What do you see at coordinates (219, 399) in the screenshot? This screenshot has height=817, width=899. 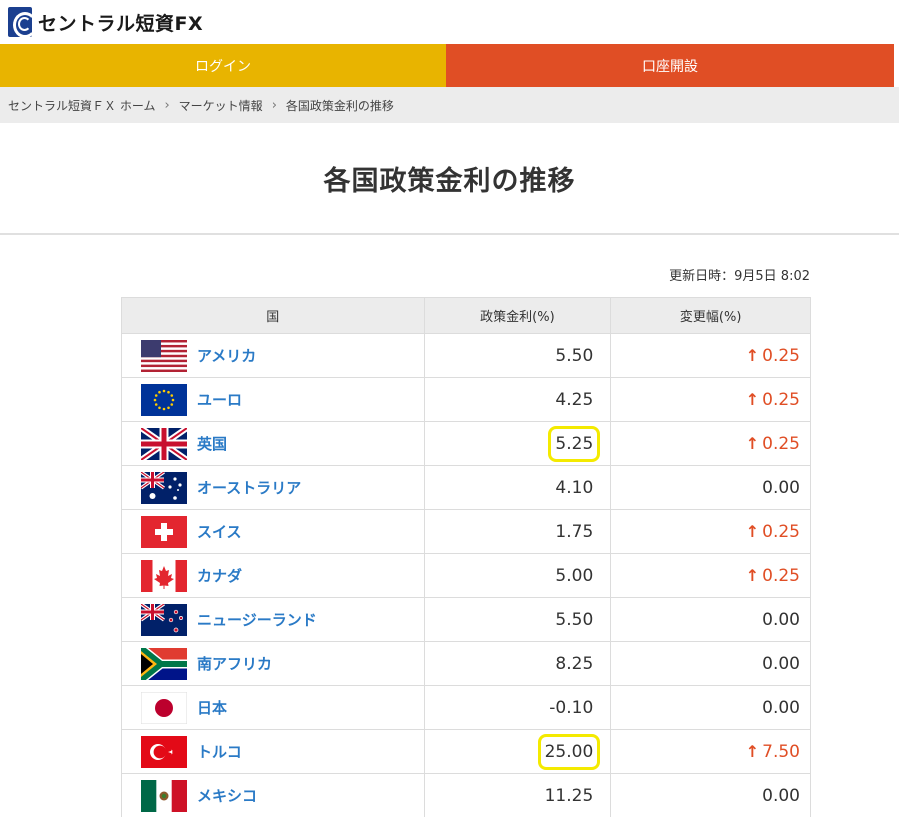 I see `country-link: ユーロ` at bounding box center [219, 399].